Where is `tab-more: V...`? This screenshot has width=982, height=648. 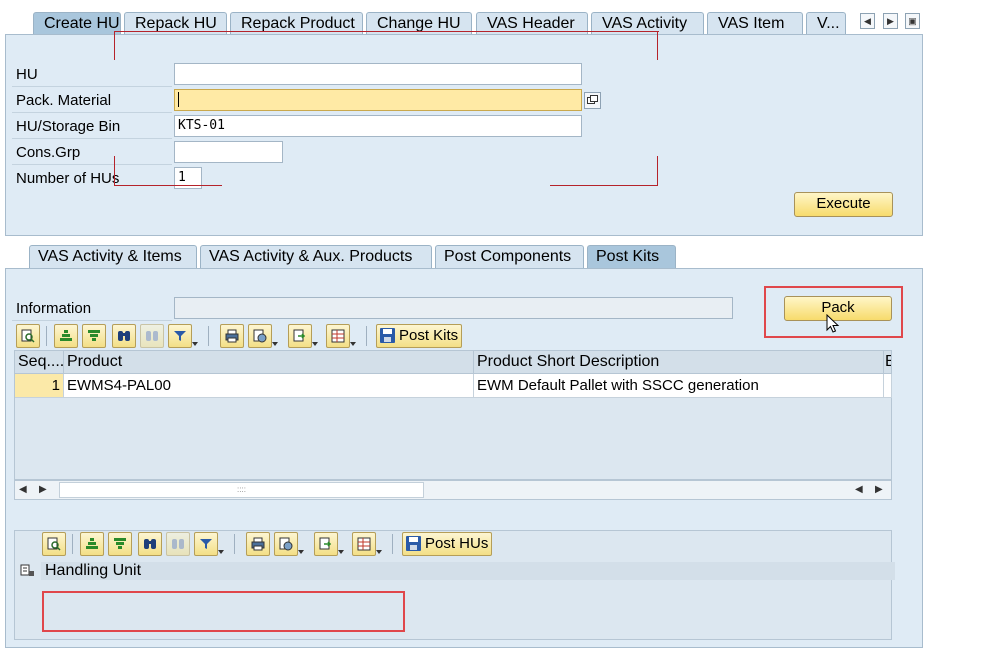
tab-more: V... is located at coordinates (826, 23).